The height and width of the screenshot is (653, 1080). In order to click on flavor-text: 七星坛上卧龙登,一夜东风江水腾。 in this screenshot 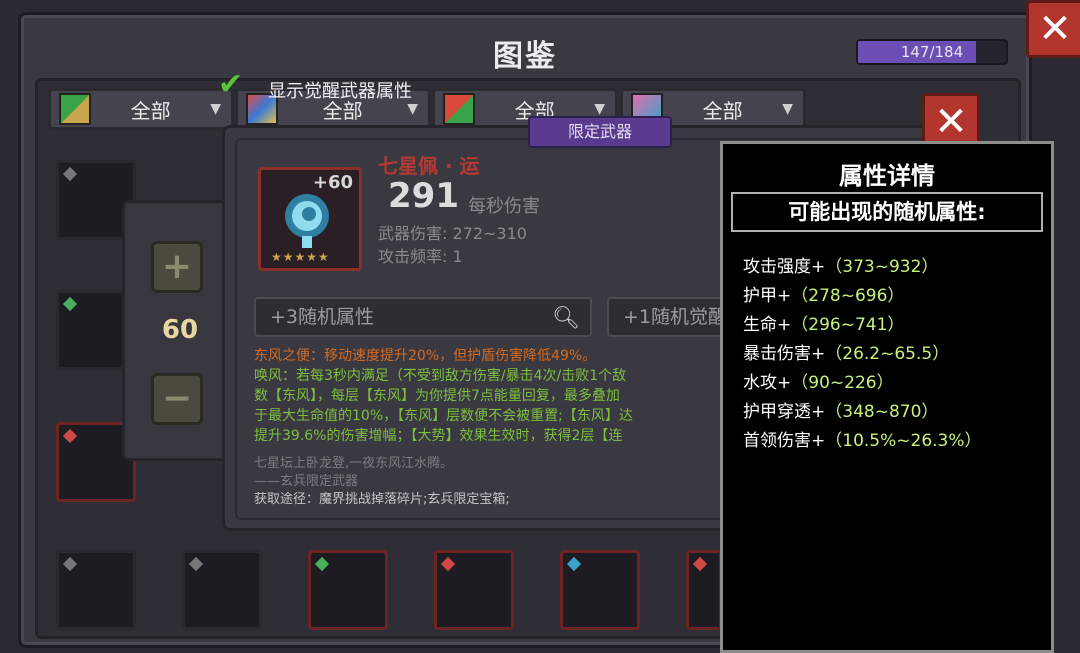, I will do `click(354, 463)`.